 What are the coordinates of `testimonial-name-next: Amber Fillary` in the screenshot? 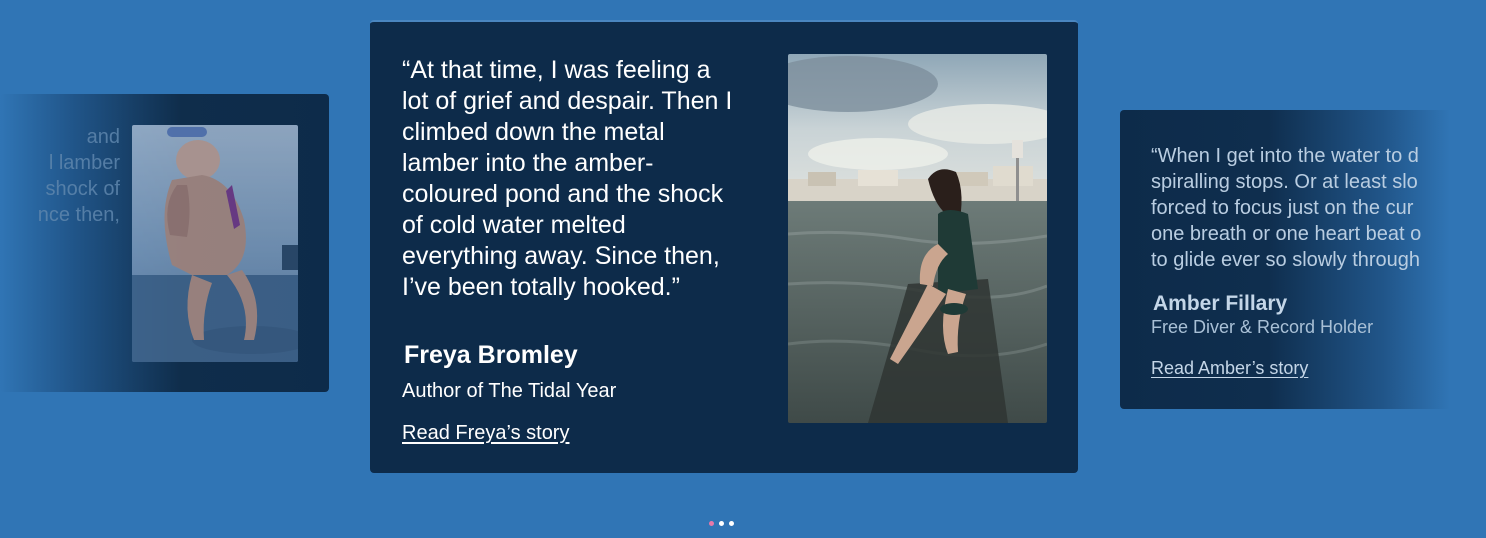 It's located at (1220, 303).